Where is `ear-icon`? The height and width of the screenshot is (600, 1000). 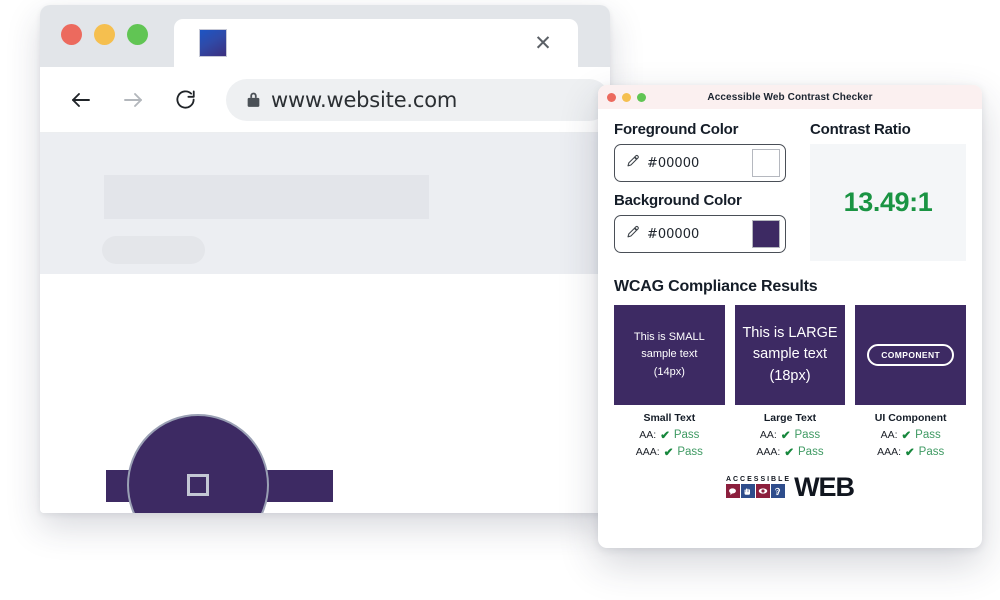 ear-icon is located at coordinates (777, 491).